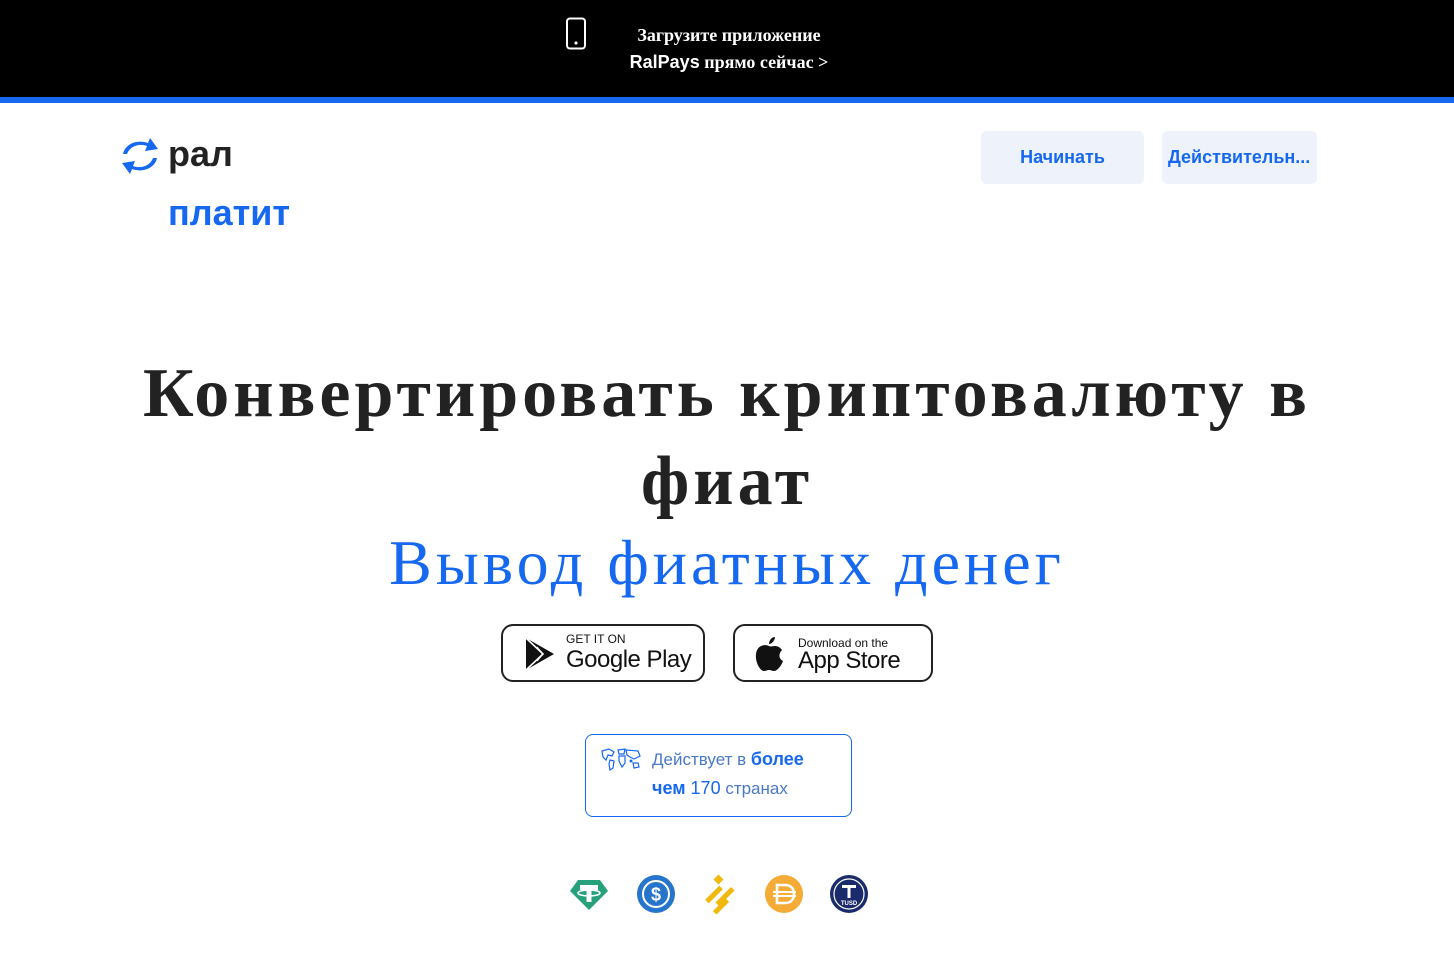 The image size is (1454, 966). I want to click on tether-icon, so click(589, 895).